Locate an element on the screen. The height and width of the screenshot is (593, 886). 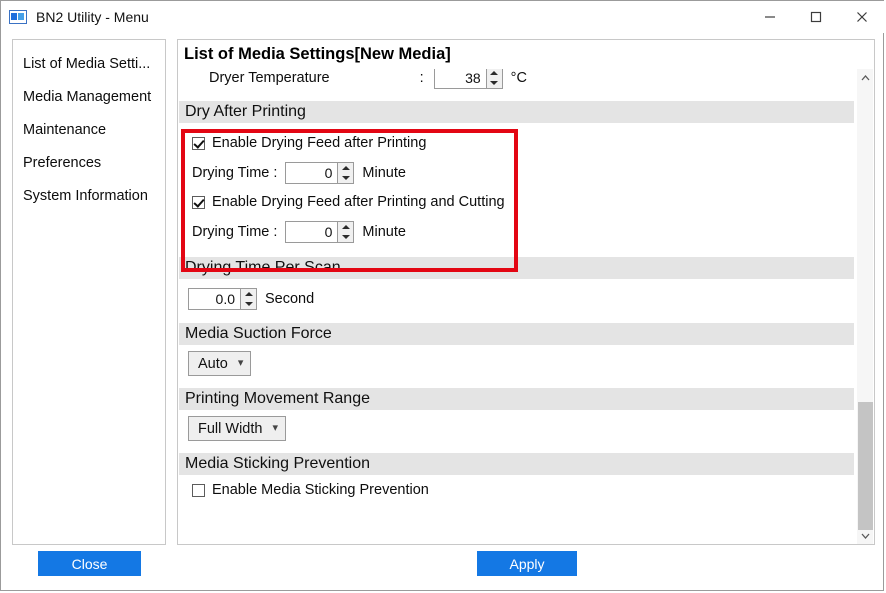
minimize-icon is located at coordinates (770, 17).